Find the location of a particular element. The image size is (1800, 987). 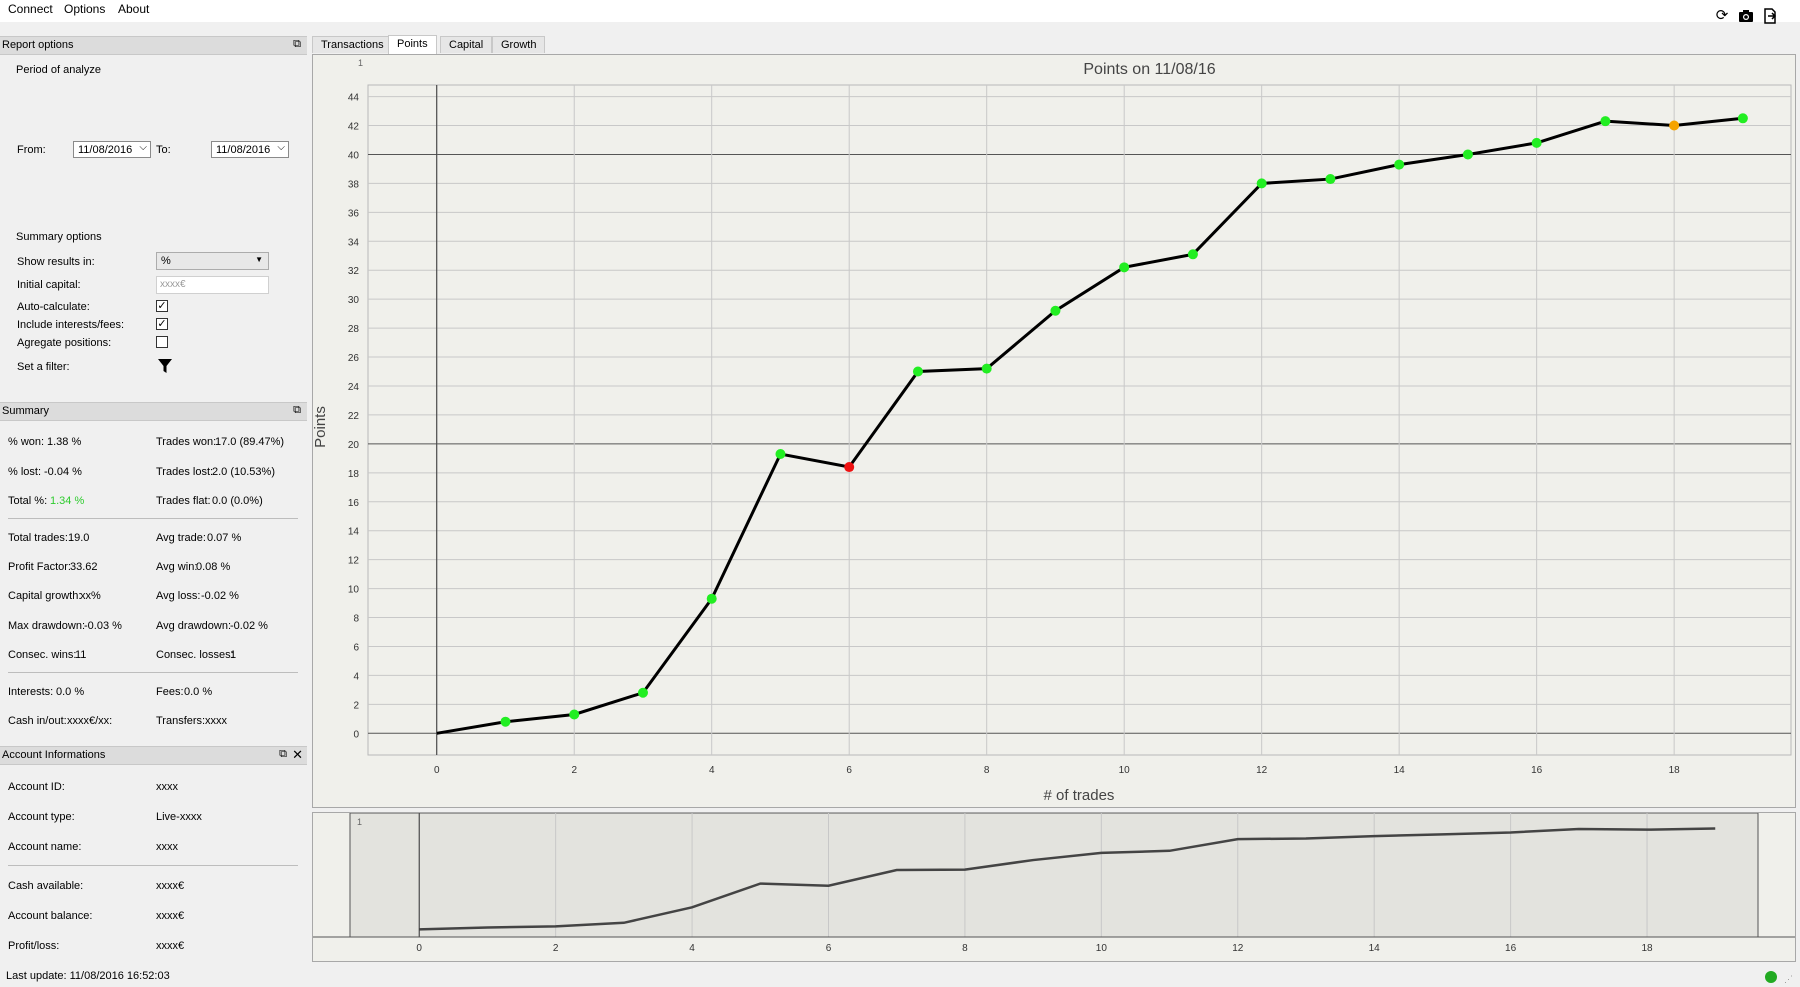

report-options-header: Report options ⧉ is located at coordinates (153, 45).